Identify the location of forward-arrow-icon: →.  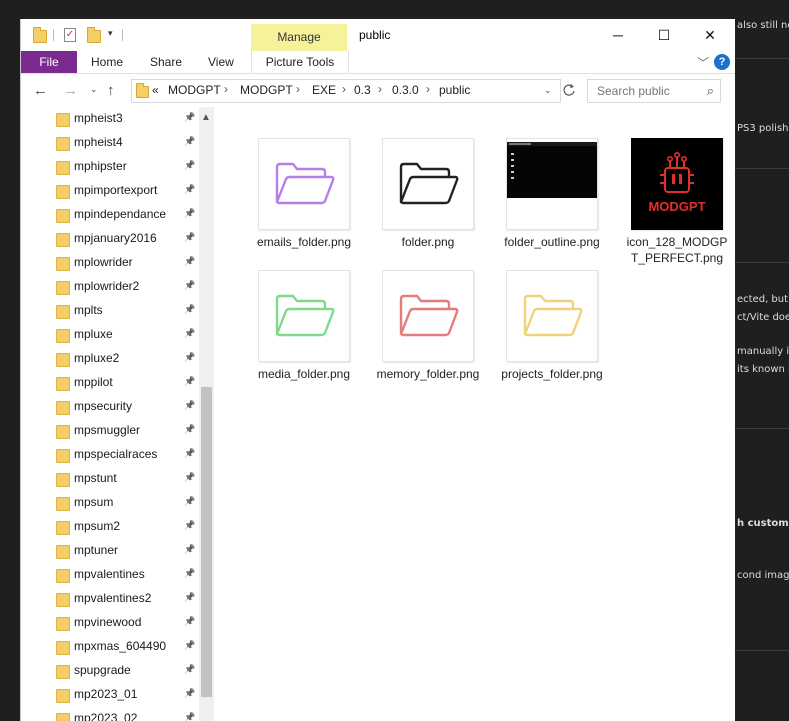
(70, 90).